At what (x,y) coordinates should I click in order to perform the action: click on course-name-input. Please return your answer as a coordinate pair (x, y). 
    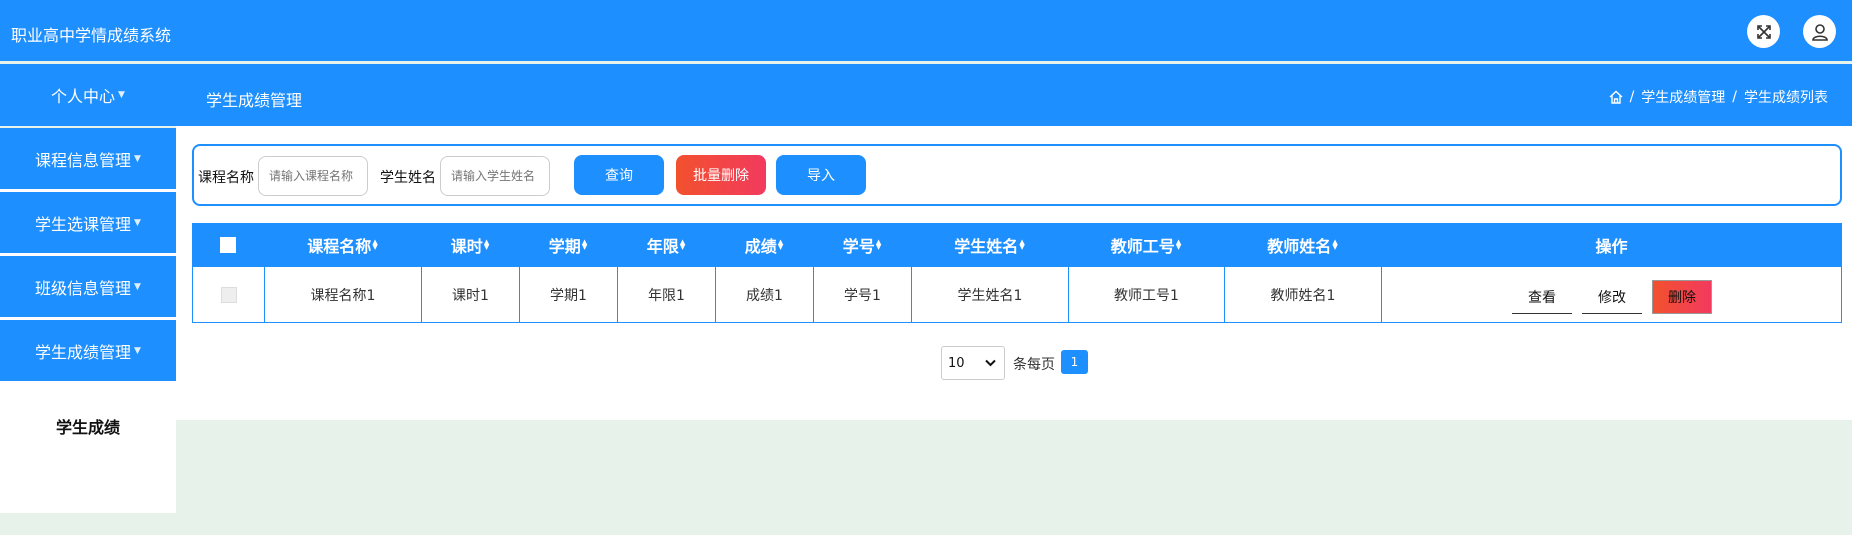
    Looking at the image, I should click on (313, 176).